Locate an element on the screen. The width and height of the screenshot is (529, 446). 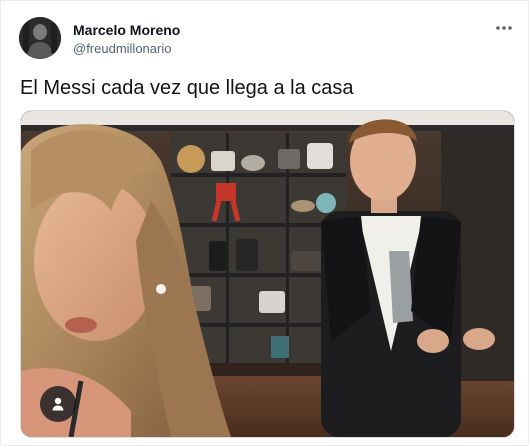
tagged-people-button is located at coordinates (58, 404).